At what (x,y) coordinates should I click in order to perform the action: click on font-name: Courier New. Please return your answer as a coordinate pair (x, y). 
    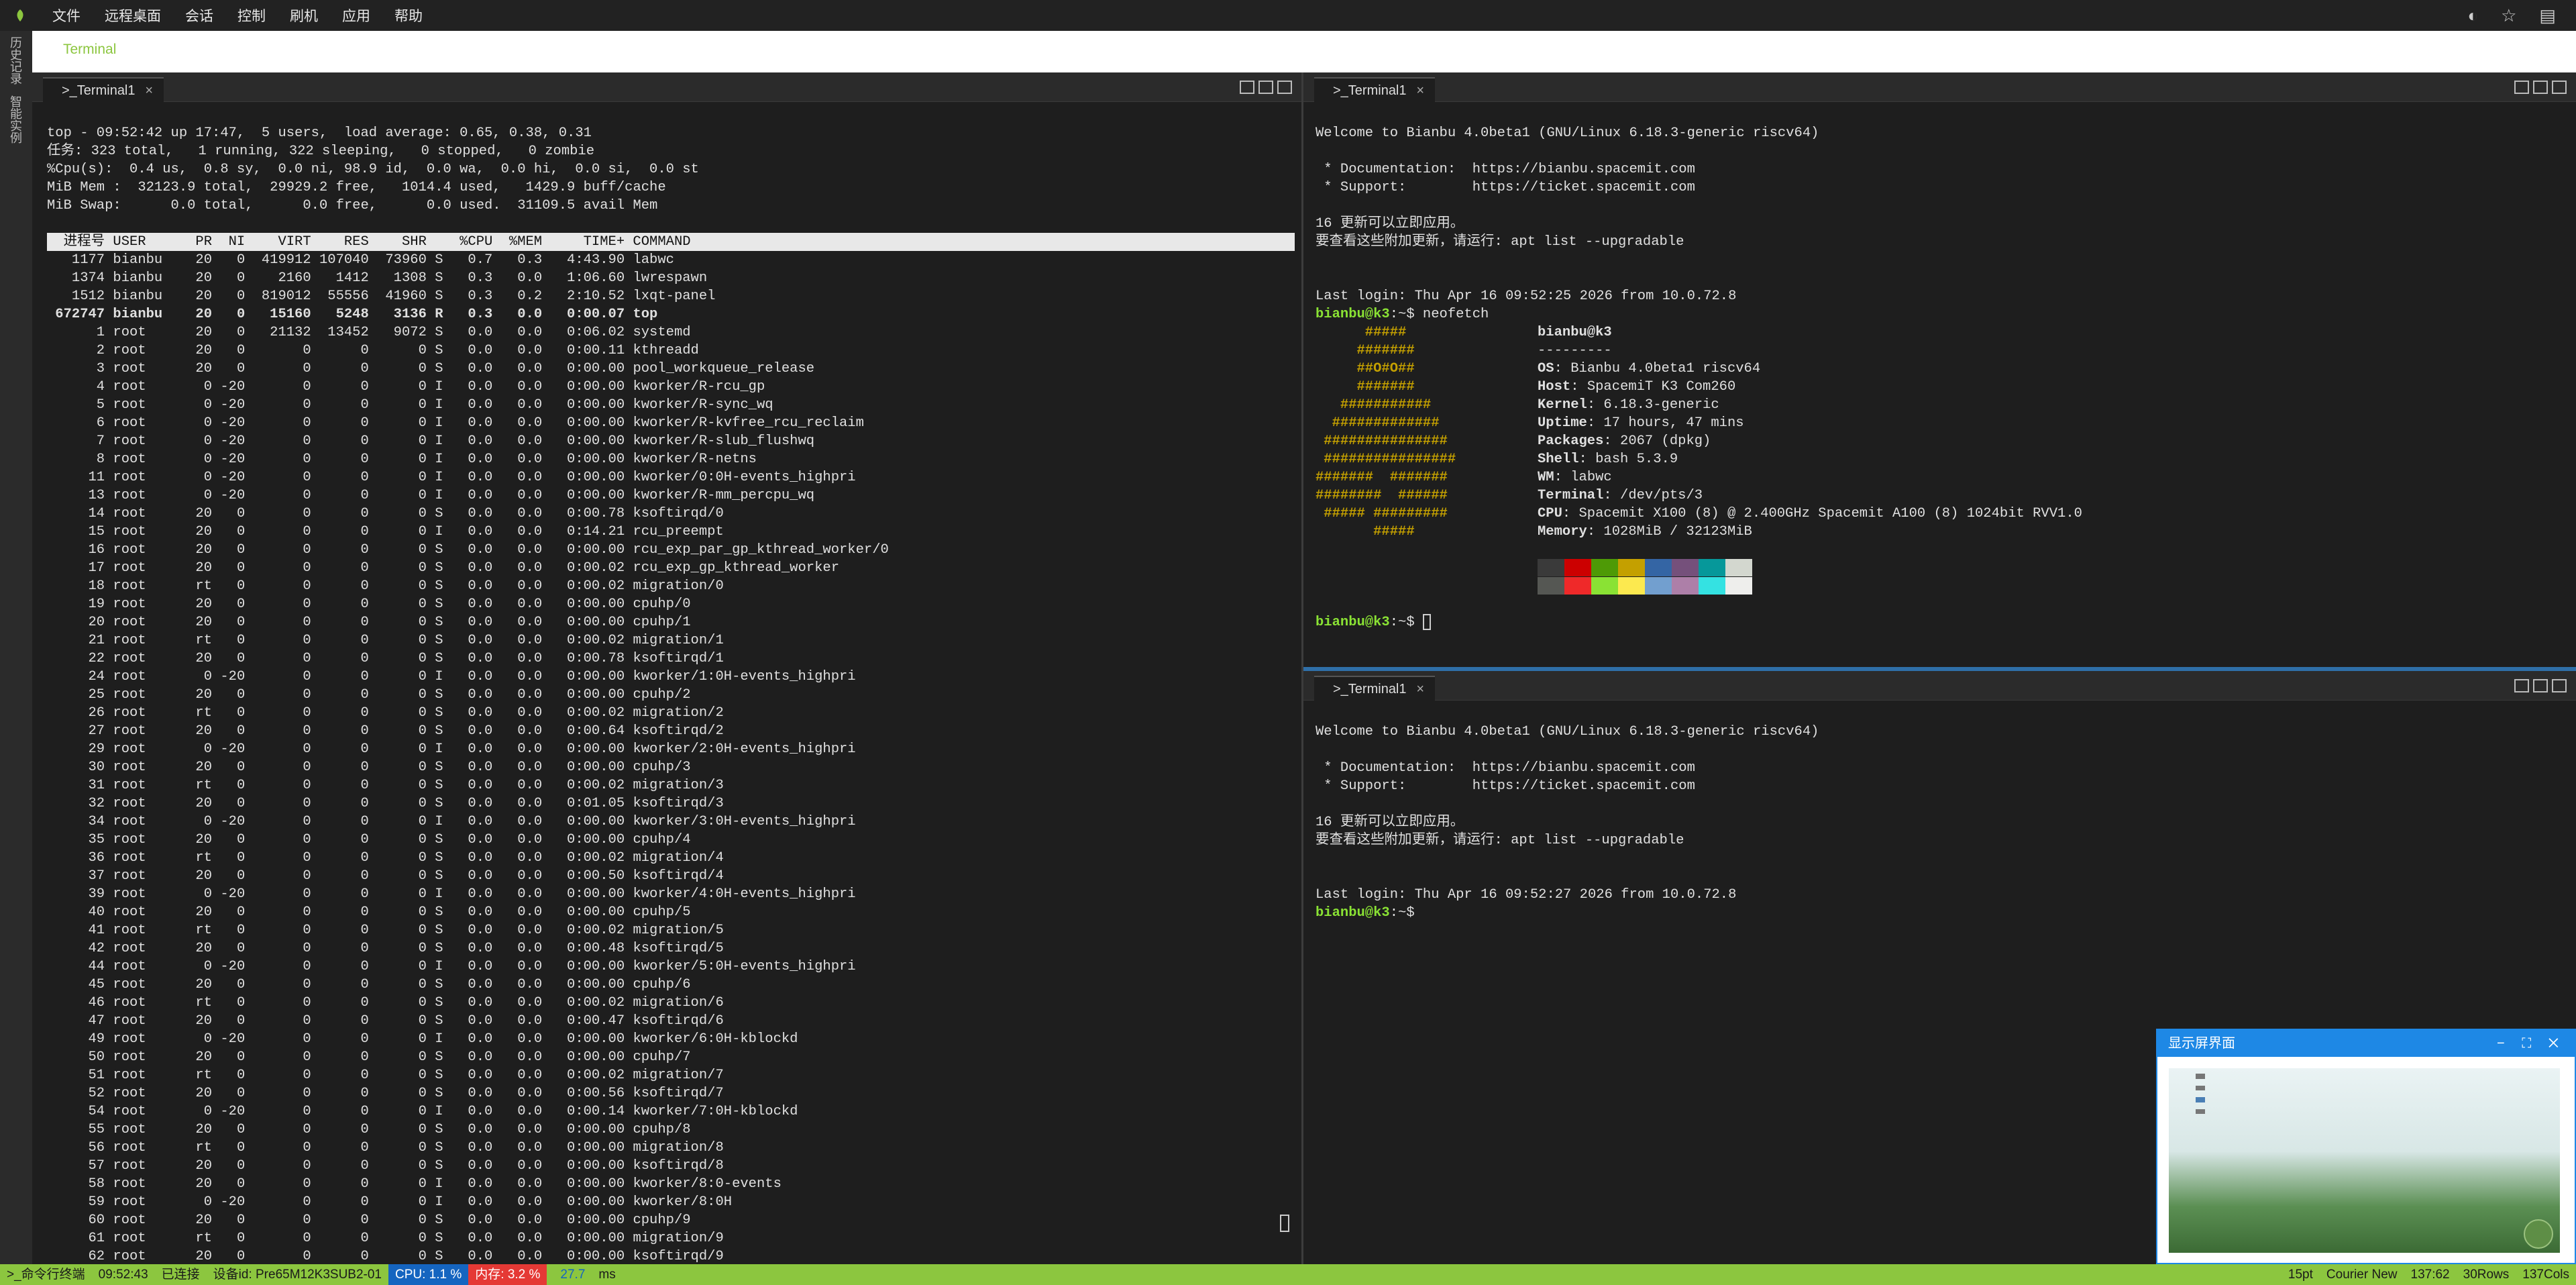
    Looking at the image, I should click on (2362, 1274).